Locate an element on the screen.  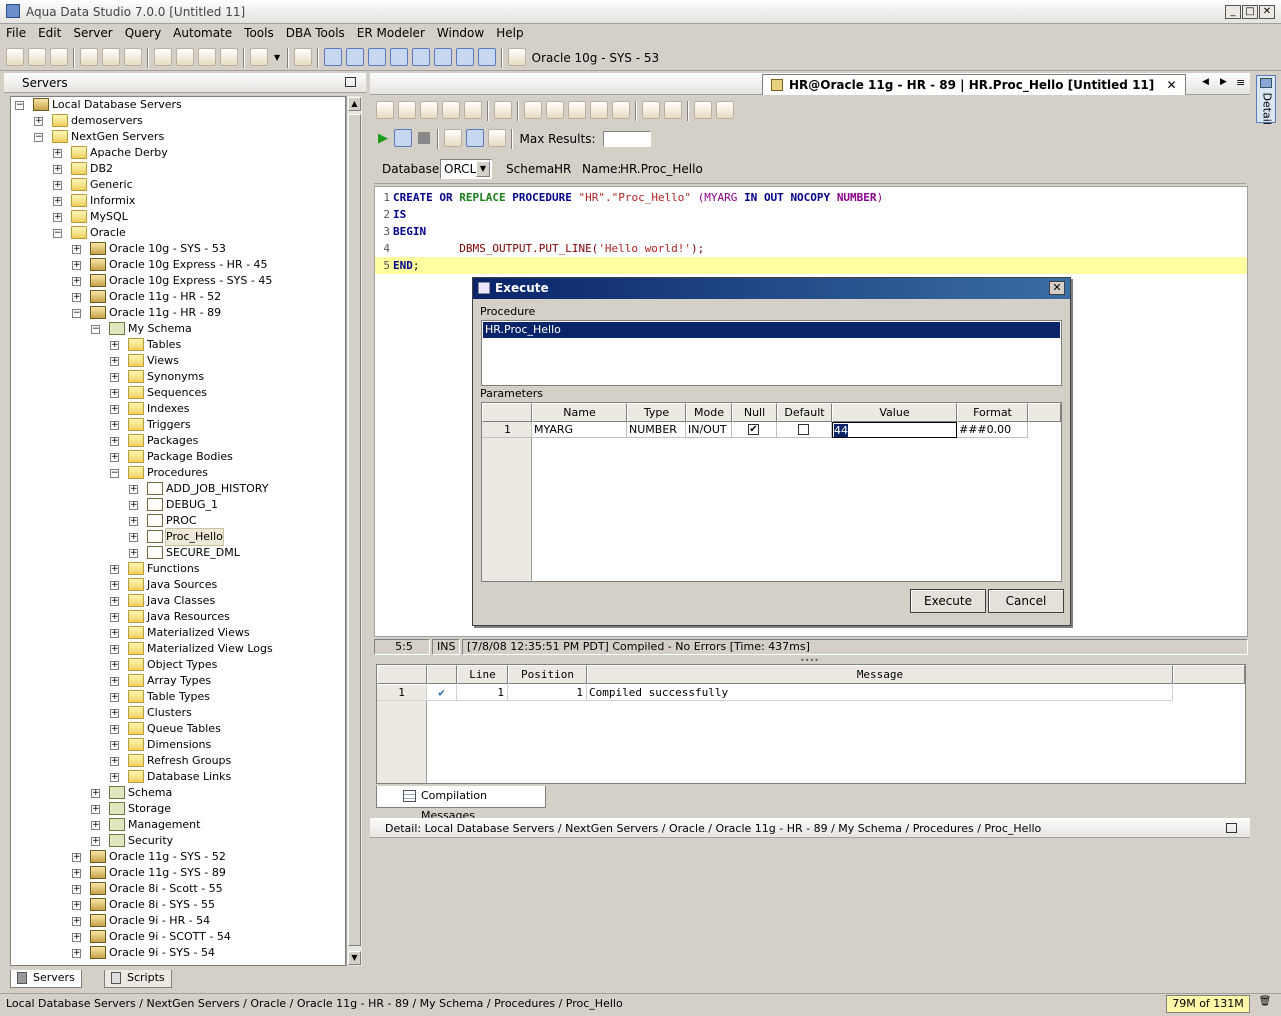
maximize-button: □ is located at coordinates (1250, 12).